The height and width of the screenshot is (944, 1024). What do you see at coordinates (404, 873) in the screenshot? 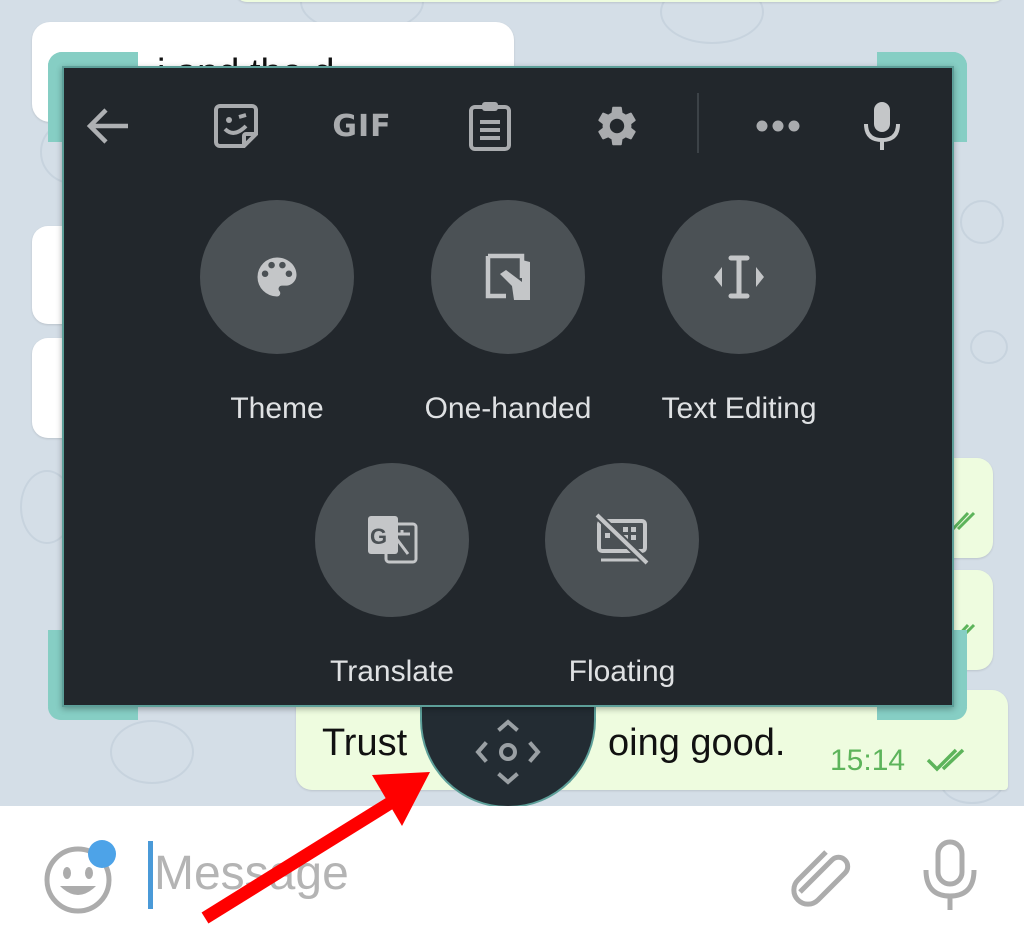
I see `message-input` at bounding box center [404, 873].